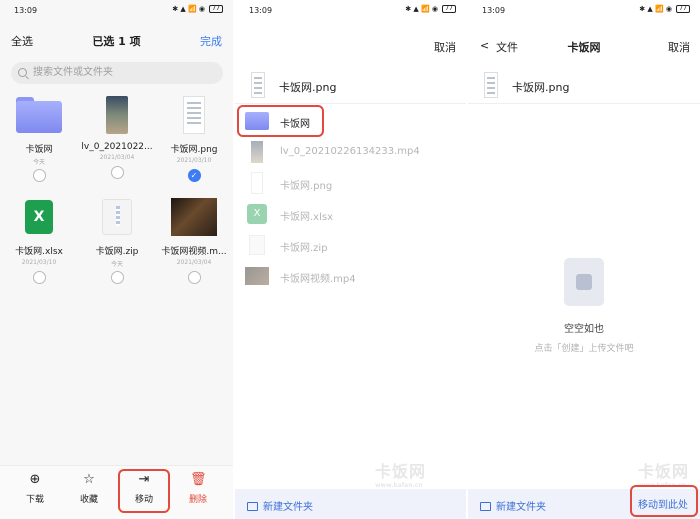 The width and height of the screenshot is (700, 519). I want to click on grid-item-name: 卡饭网, so click(39, 150).